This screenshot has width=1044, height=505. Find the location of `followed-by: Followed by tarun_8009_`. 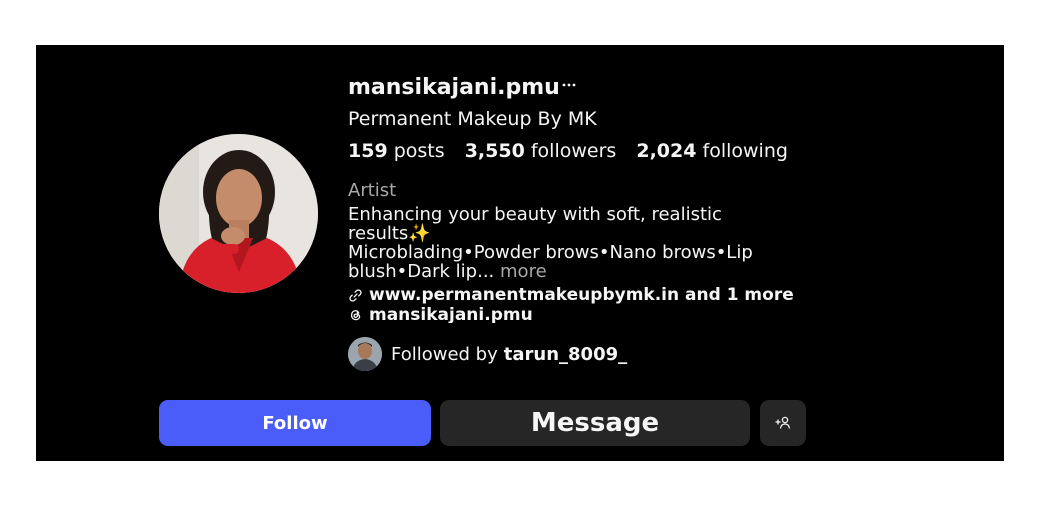

followed-by: Followed by tarun_8009_ is located at coordinates (487, 354).